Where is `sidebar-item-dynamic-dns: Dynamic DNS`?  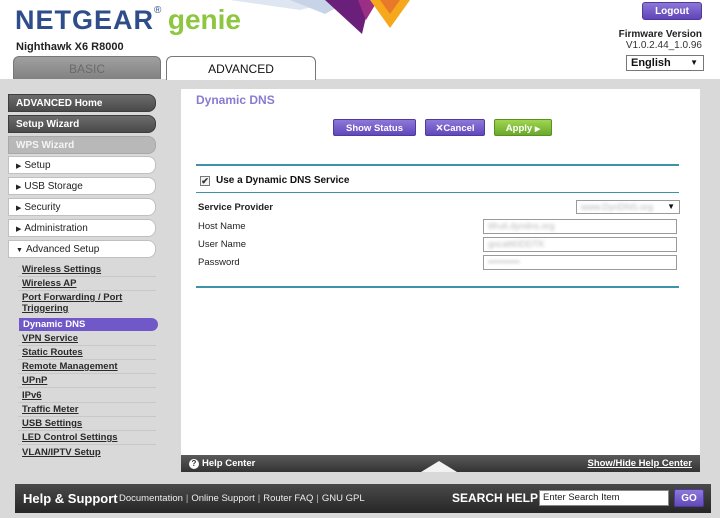 sidebar-item-dynamic-dns: Dynamic DNS is located at coordinates (88, 324).